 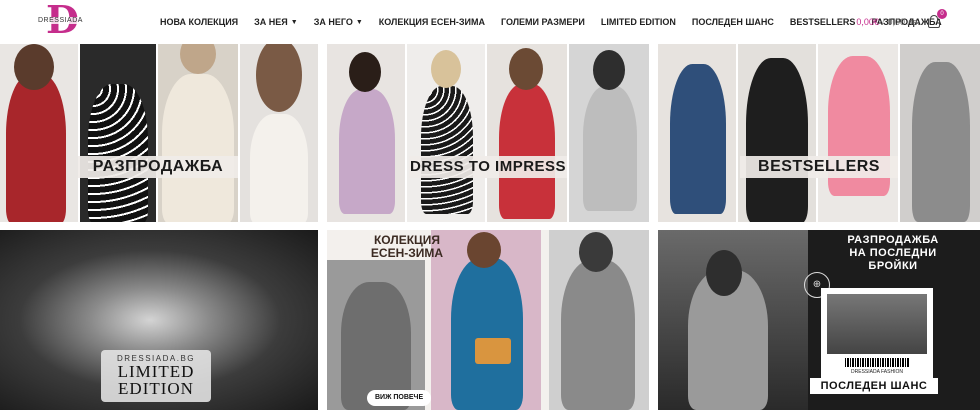 I want to click on nav-plus-size: ГОЛЕМИ РАЗМЕРИ, so click(x=543, y=22).